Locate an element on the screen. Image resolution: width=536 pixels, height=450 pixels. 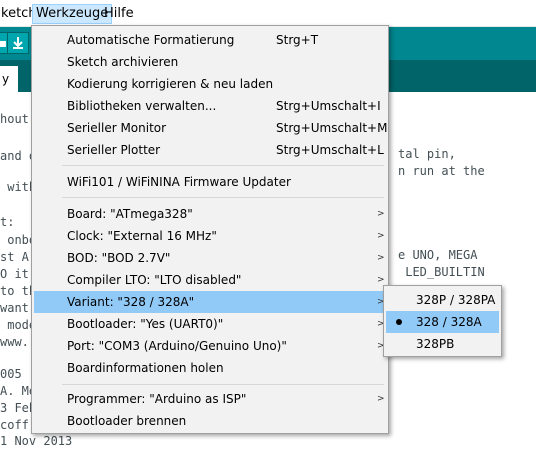
variant-option-328: 328 / 328A is located at coordinates (442, 322).